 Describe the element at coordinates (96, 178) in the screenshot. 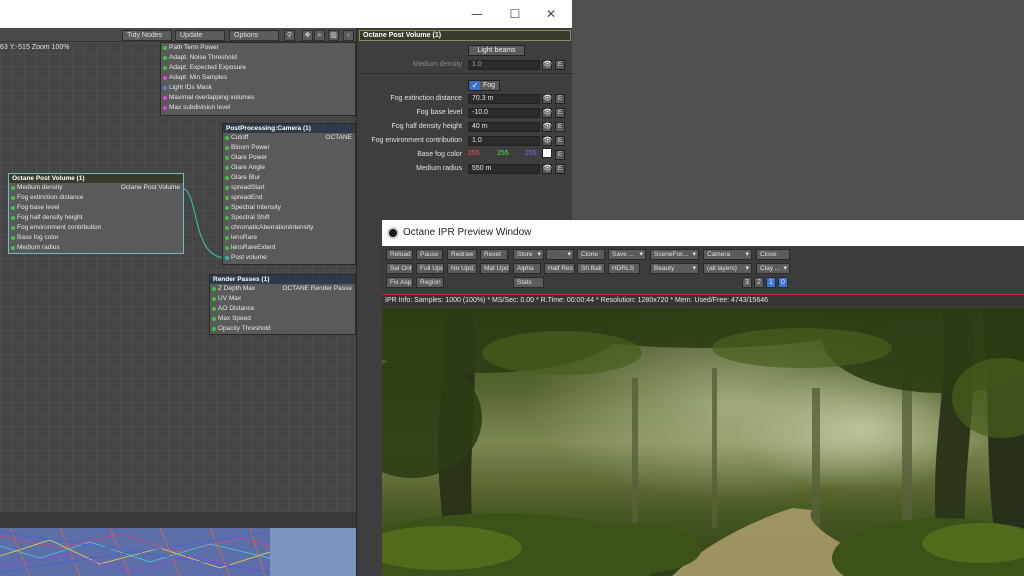

I see `node-title: Octane Post Volume (1)` at that location.